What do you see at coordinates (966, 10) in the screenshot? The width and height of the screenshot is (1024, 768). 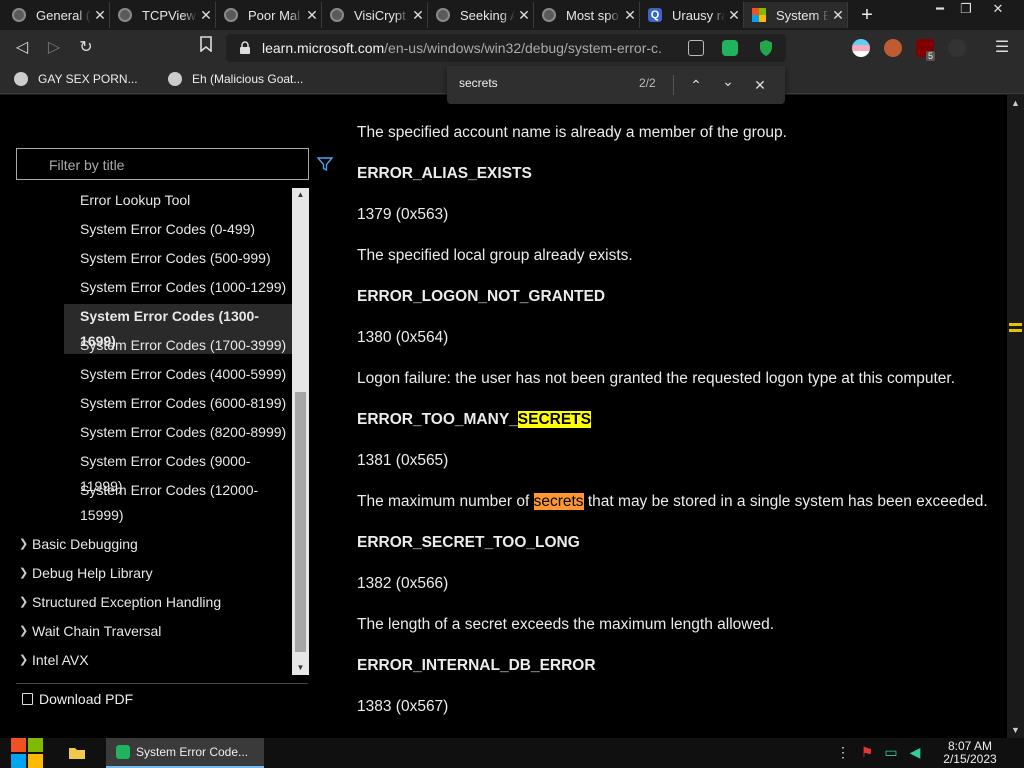 I see `restore-icon: ❐` at bounding box center [966, 10].